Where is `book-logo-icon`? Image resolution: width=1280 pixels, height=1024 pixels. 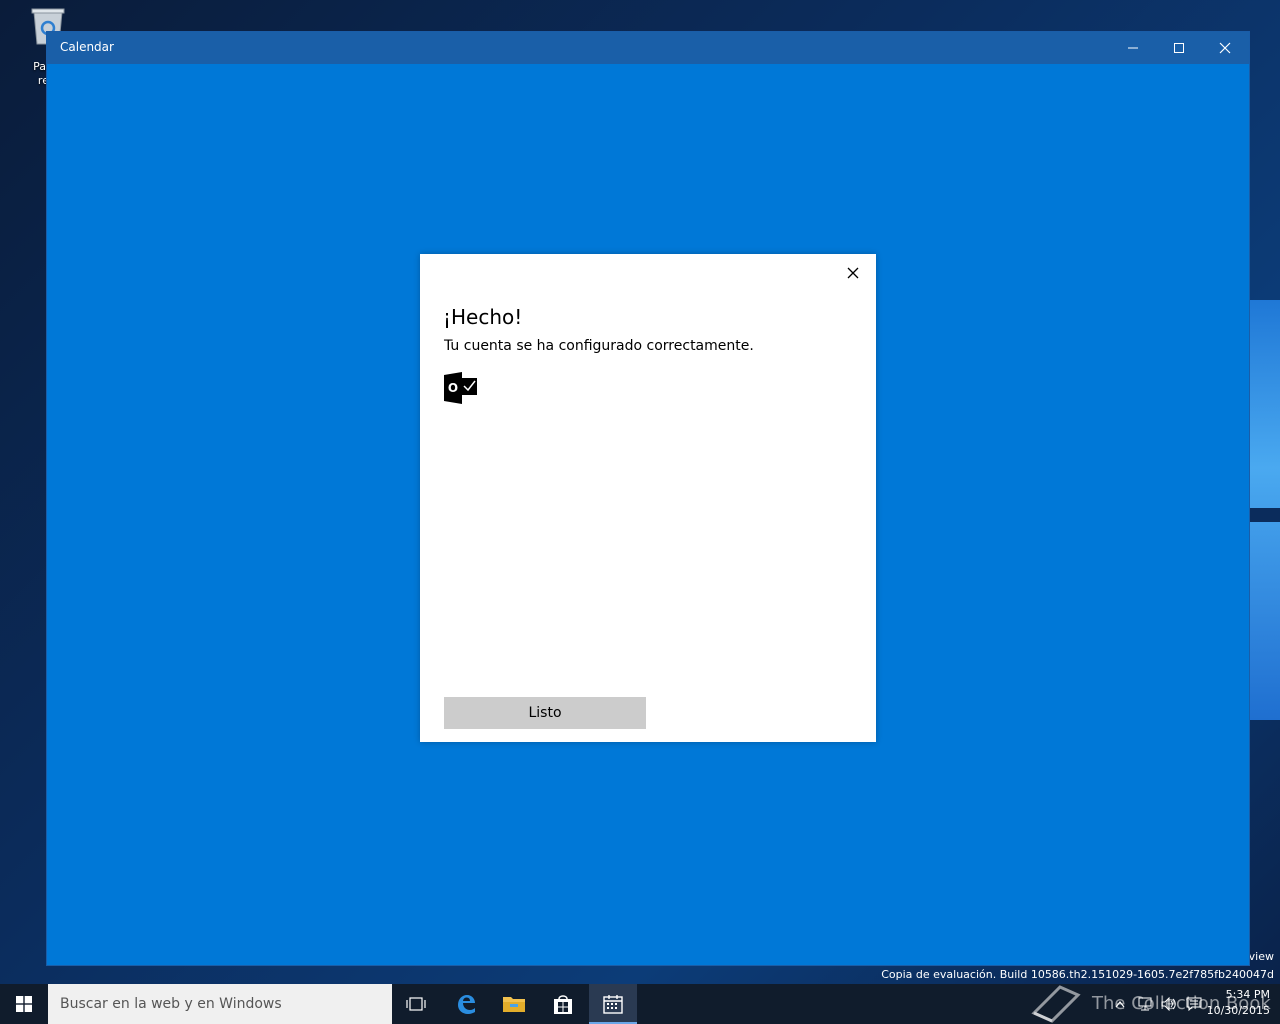 book-logo-icon is located at coordinates (1056, 1004).